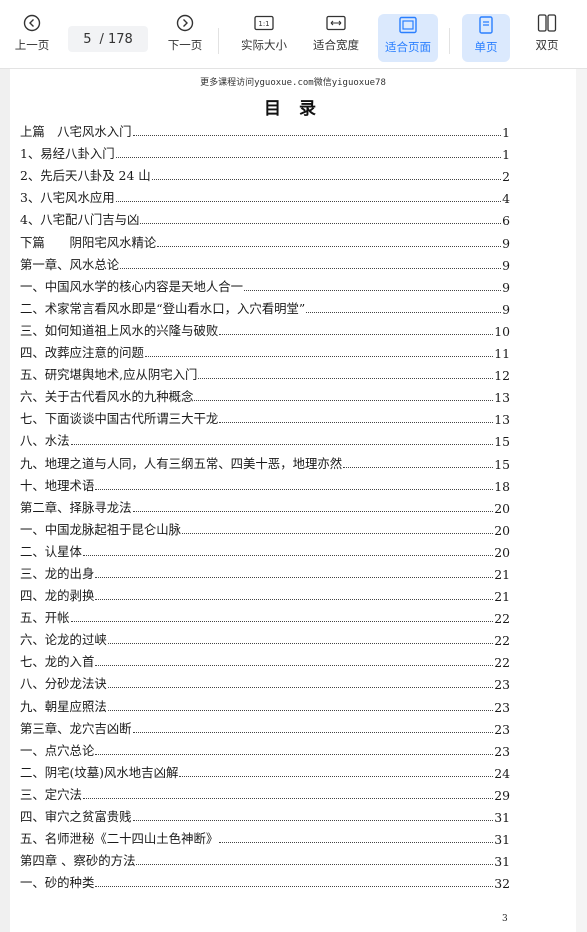 Image resolution: width=587 pixels, height=932 pixels. Describe the element at coordinates (293, 34) in the screenshot. I see `toolbar: 上一页 5 / 178 下一页 1:1 实际大小 适合宽度 适合页面 单页 双页` at that location.